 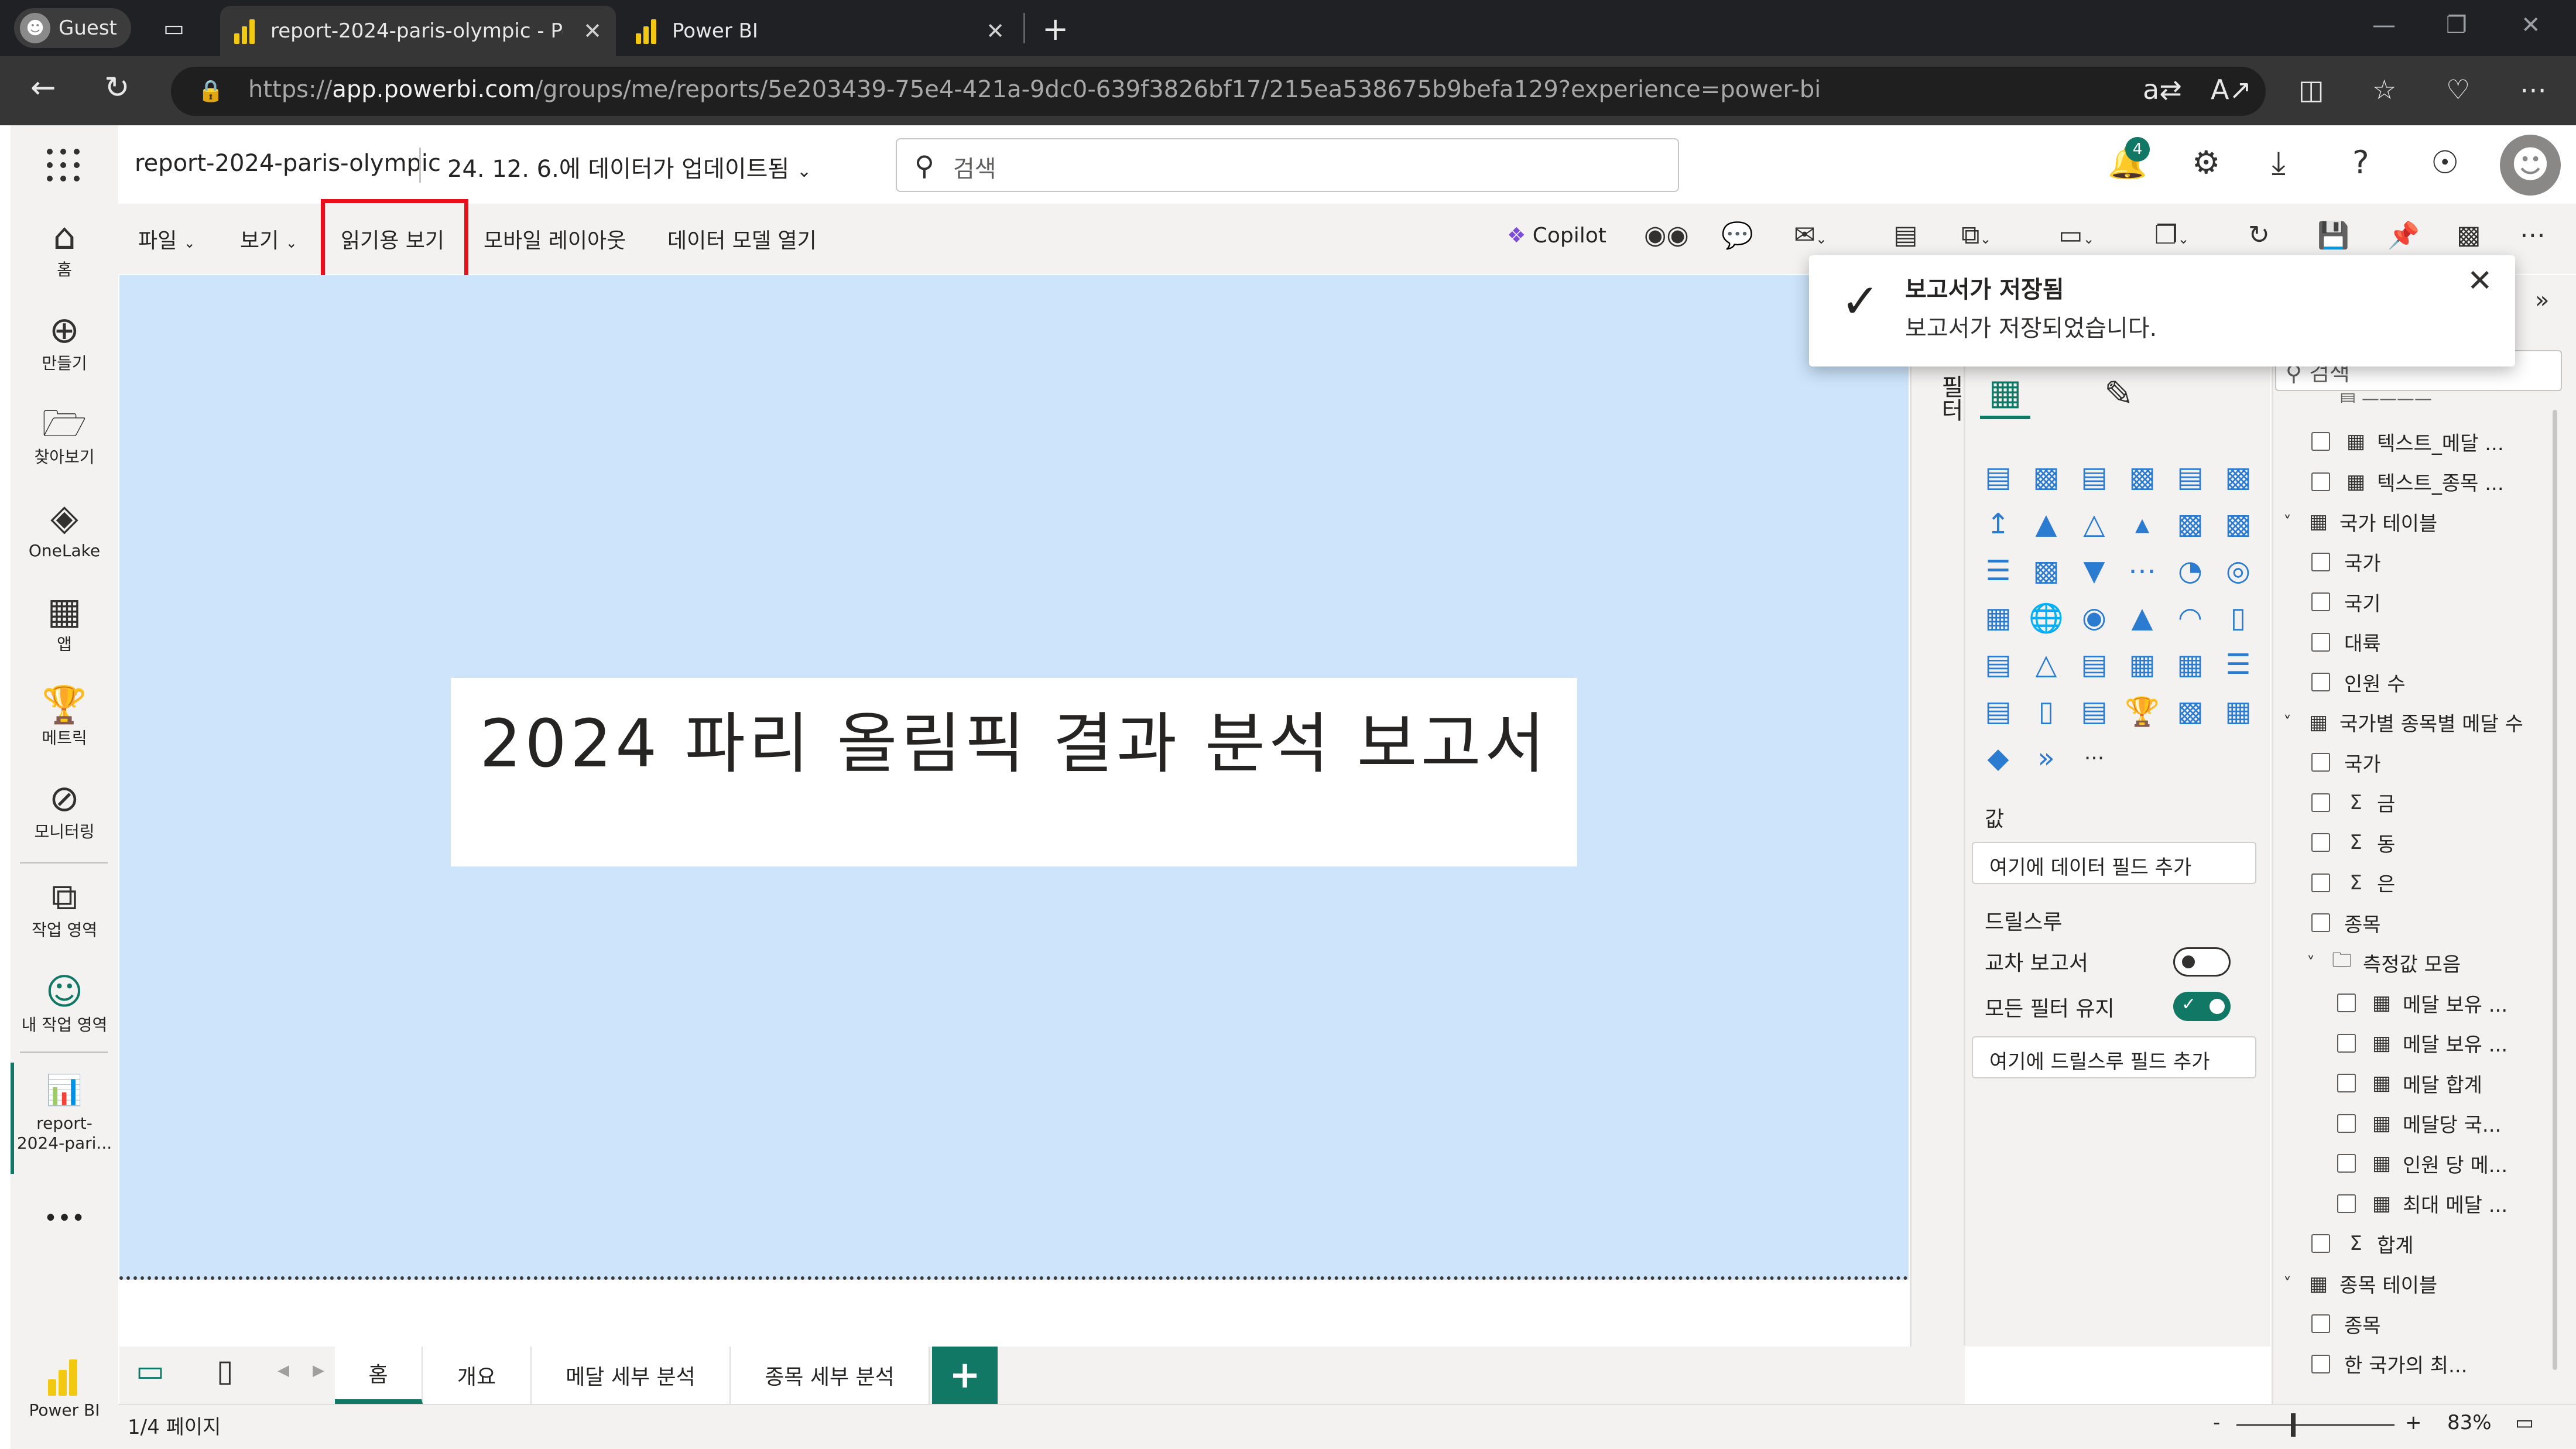 I want to click on nav-my-workspace: ☺ 내 작업 영역, so click(x=64, y=1004).